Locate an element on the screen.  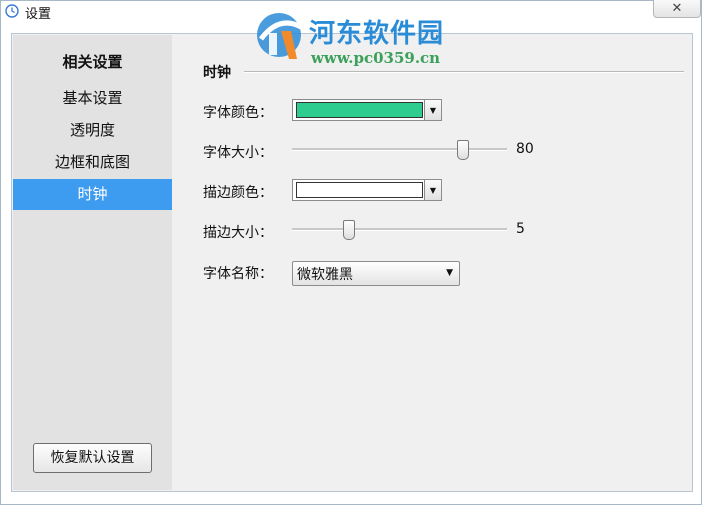
stroke-color-picker: ▼ is located at coordinates (367, 190).